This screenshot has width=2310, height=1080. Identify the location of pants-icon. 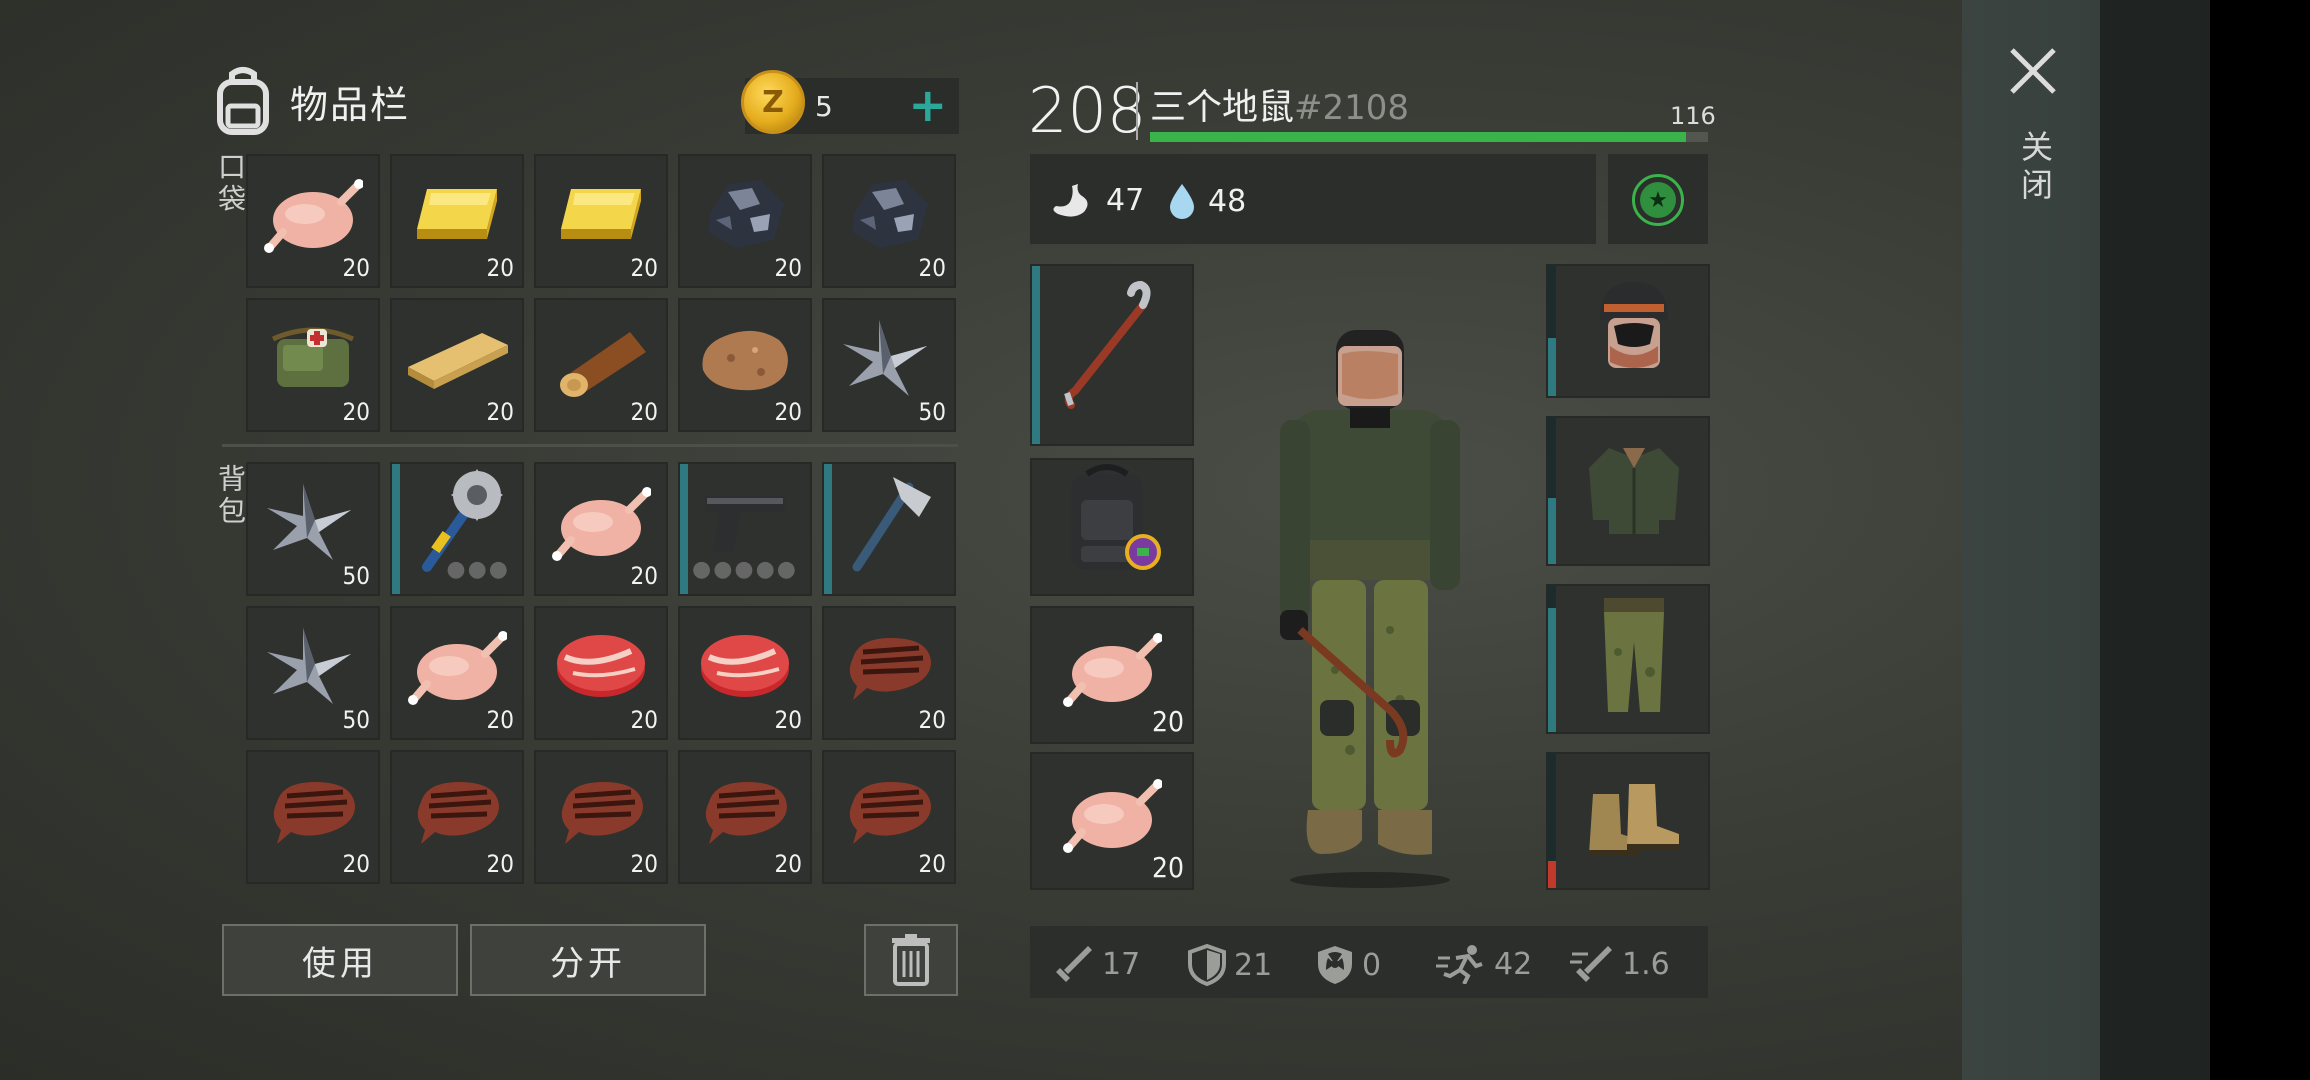
(1634, 659).